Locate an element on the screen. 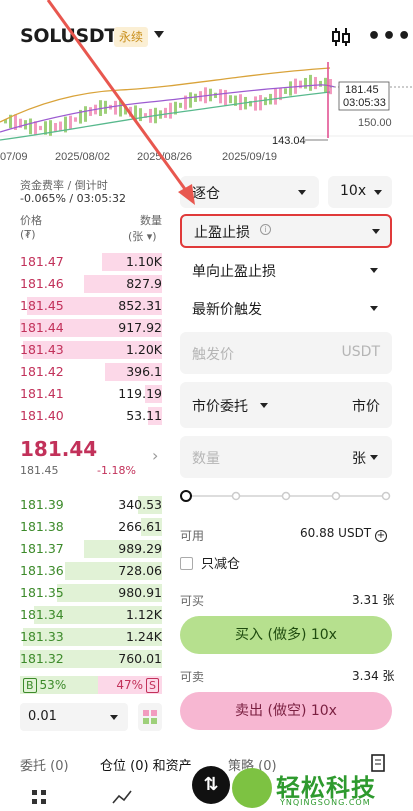 This screenshot has width=413, height=811. order-price-value: 市价 is located at coordinates (366, 407).